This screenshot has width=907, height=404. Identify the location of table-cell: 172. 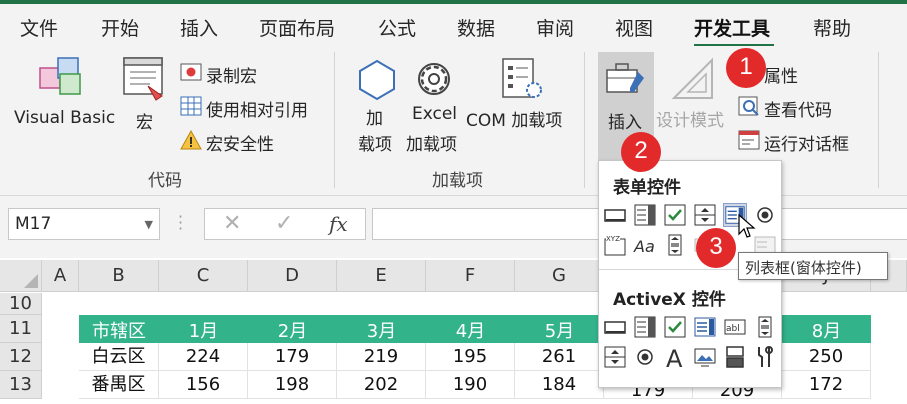
(826, 385).